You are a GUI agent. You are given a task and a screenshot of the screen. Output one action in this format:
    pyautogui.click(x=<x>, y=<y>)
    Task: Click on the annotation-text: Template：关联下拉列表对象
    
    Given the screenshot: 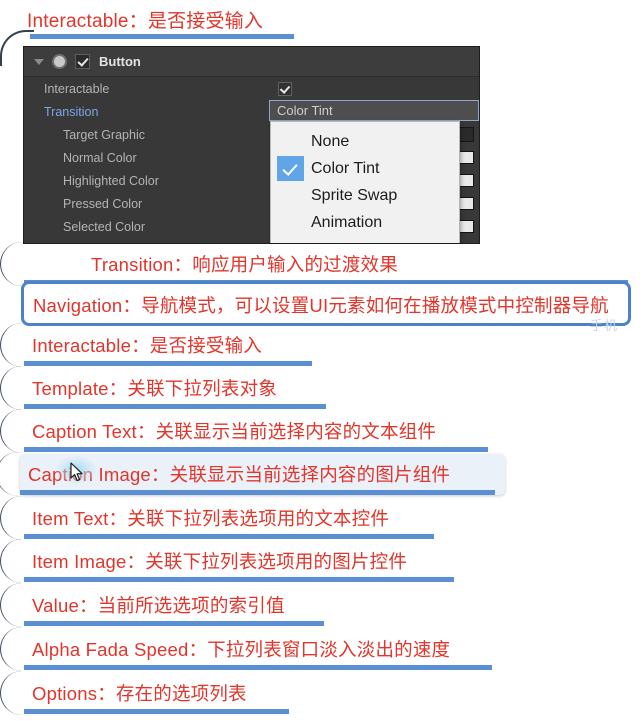 What is the action you would take?
    pyautogui.click(x=154, y=388)
    